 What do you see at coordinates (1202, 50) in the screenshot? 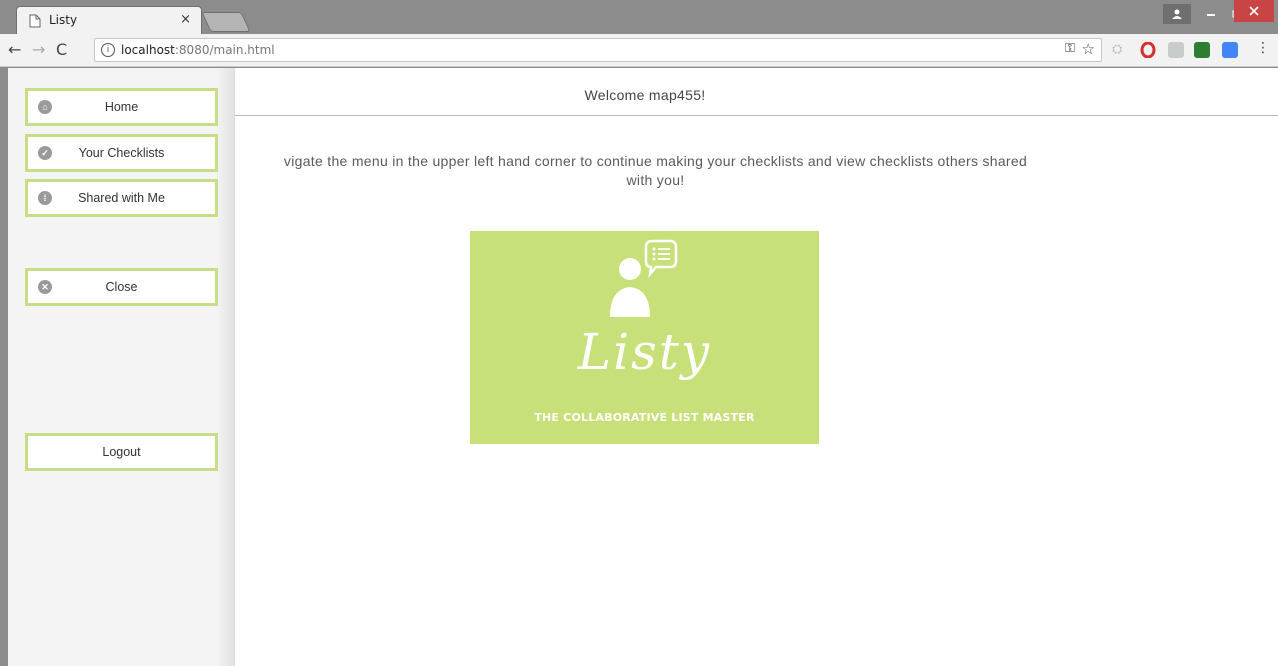
I see `extension-new-icon` at bounding box center [1202, 50].